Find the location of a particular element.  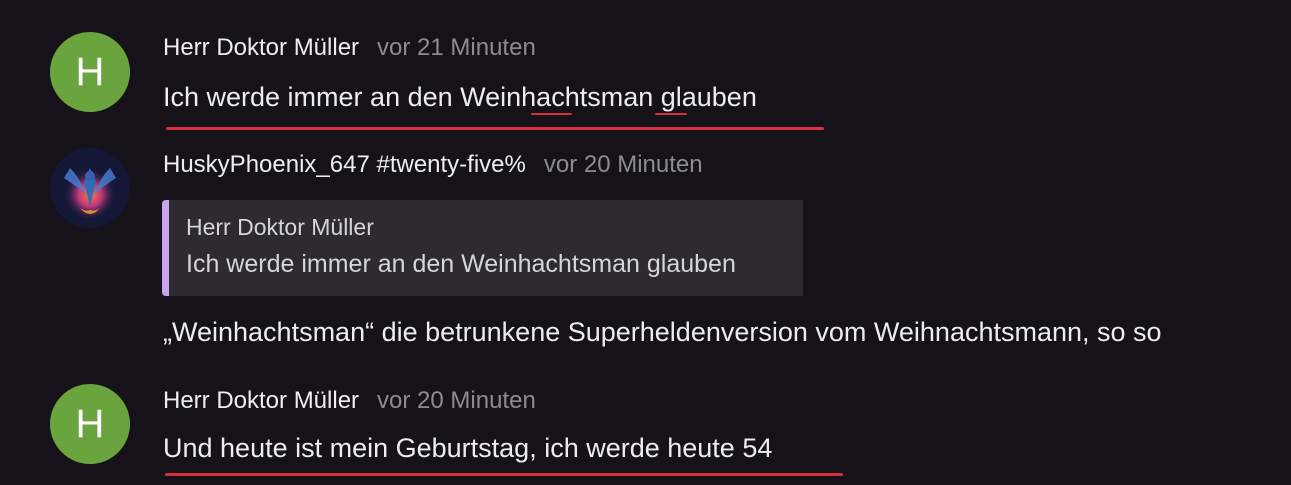

phoenix-avatar-icon is located at coordinates (90, 188).